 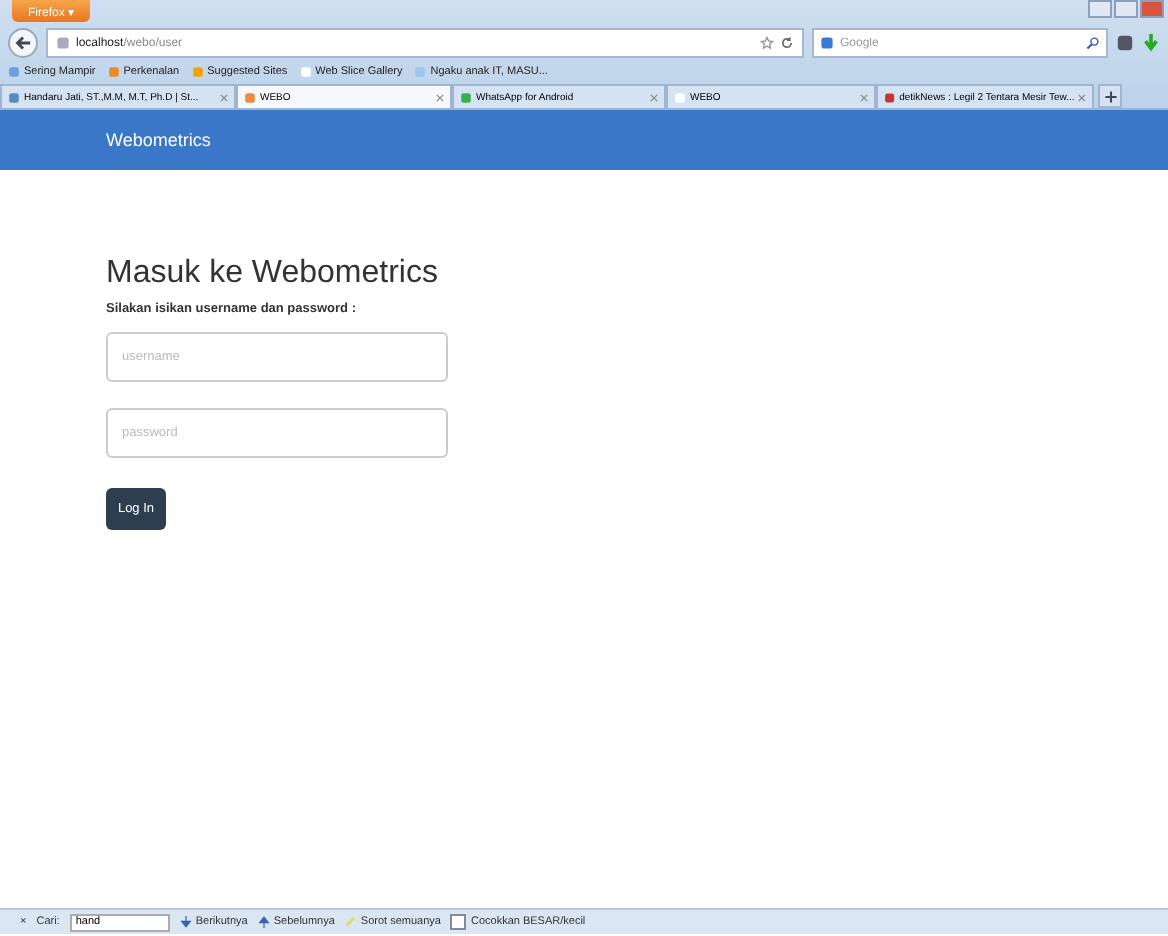 I want to click on back-arrow-icon, so click(x=23, y=43).